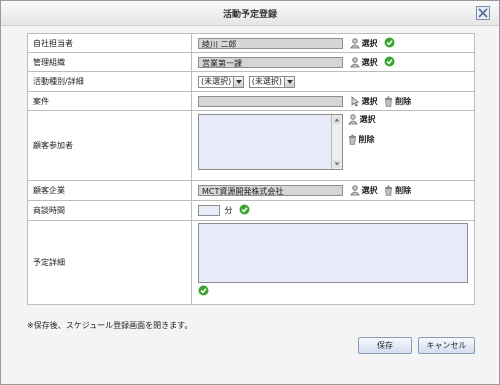 The image size is (500, 385). Describe the element at coordinates (109, 81) in the screenshot. I see `label-activity: 活動種別/詳細` at that location.